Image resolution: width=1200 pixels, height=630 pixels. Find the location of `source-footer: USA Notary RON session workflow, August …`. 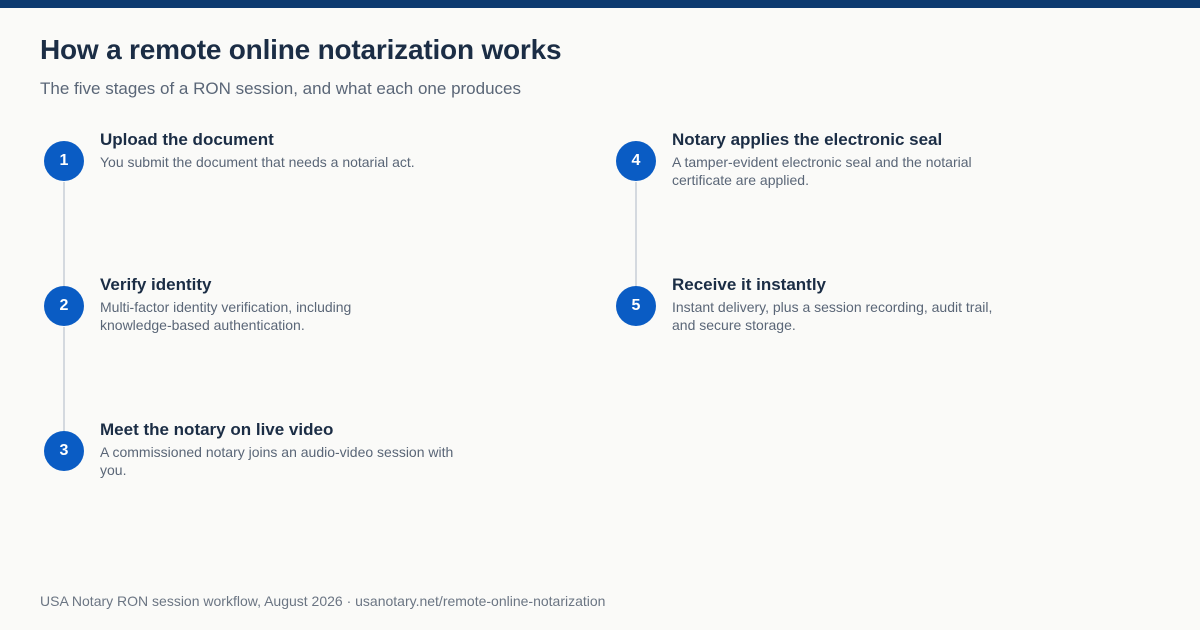

source-footer: USA Notary RON session workflow, August … is located at coordinates (323, 601).